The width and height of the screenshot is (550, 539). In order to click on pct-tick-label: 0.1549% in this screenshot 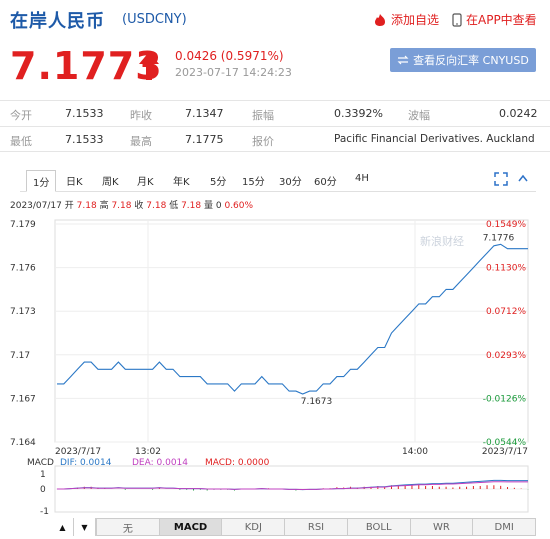, I will do `click(506, 225)`.